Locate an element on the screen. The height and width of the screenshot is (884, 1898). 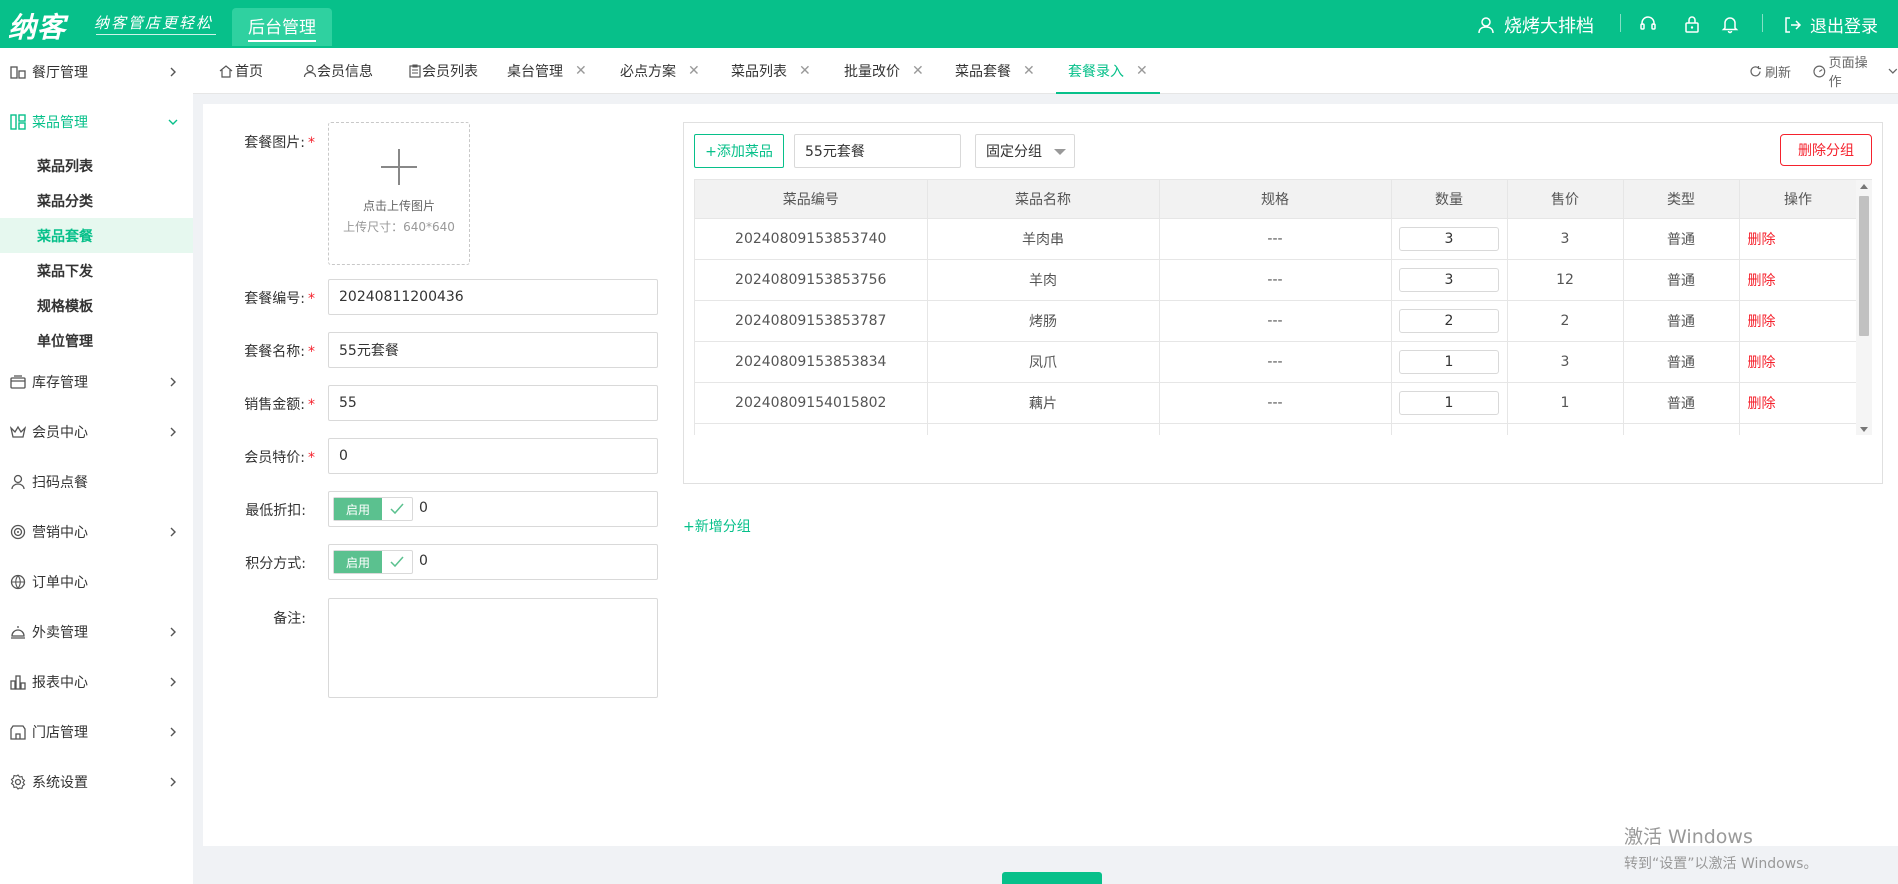
qty-cell: 3 is located at coordinates (1449, 239).